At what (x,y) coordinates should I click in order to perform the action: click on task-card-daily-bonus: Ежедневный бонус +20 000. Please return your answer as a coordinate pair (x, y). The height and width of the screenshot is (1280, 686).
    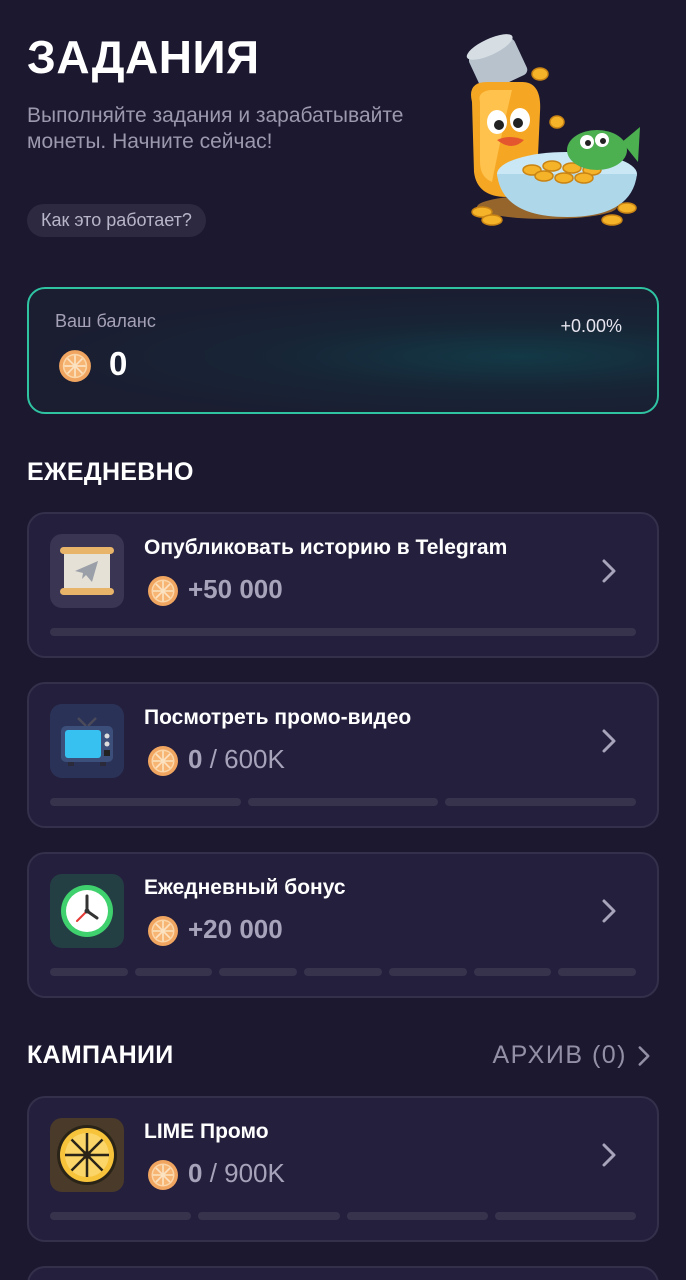
    Looking at the image, I should click on (343, 925).